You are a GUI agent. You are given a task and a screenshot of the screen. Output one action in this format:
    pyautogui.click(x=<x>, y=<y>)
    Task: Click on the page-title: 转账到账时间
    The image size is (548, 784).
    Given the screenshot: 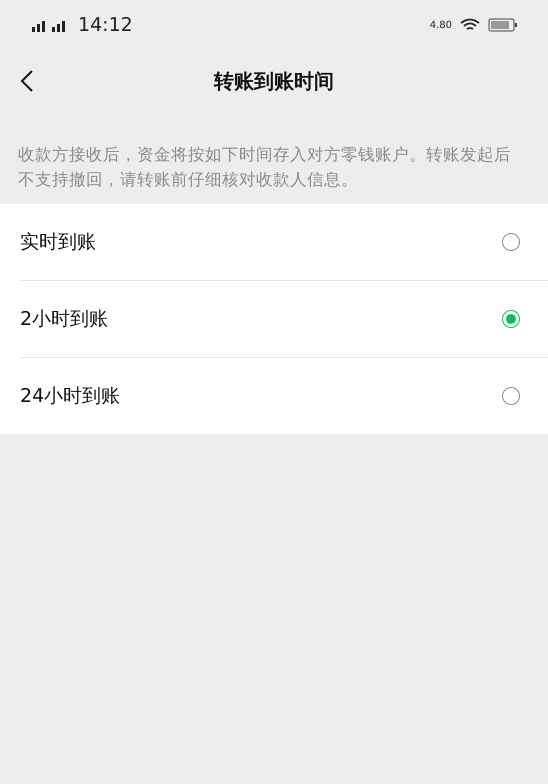 What is the action you would take?
    pyautogui.click(x=274, y=81)
    